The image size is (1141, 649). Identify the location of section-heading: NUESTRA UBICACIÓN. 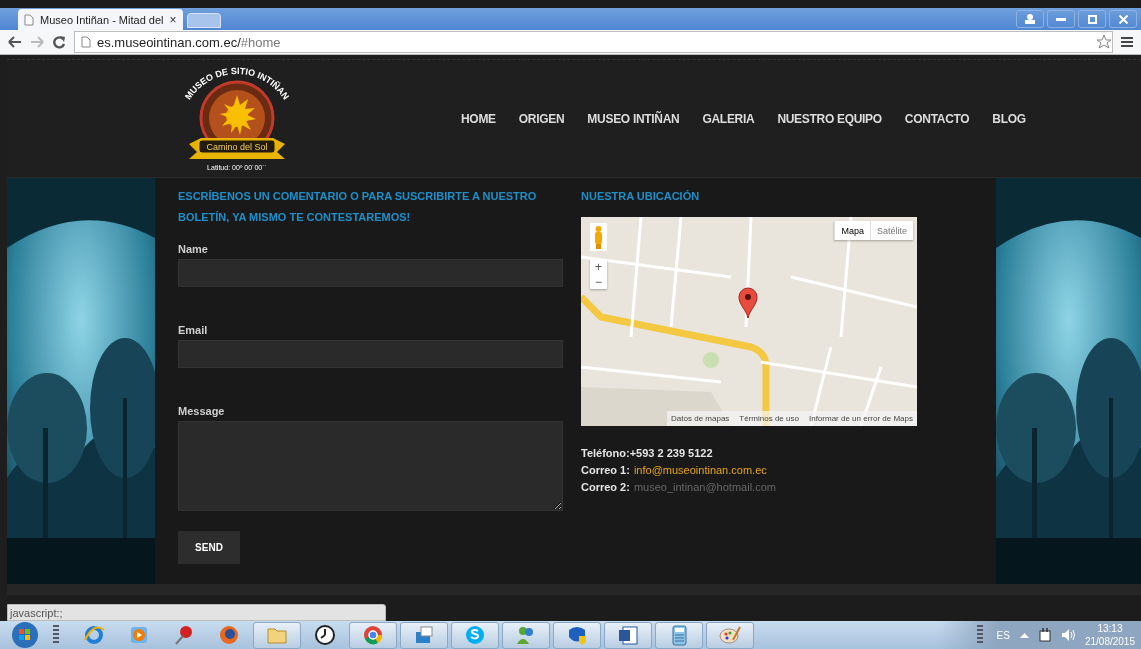
(641, 196).